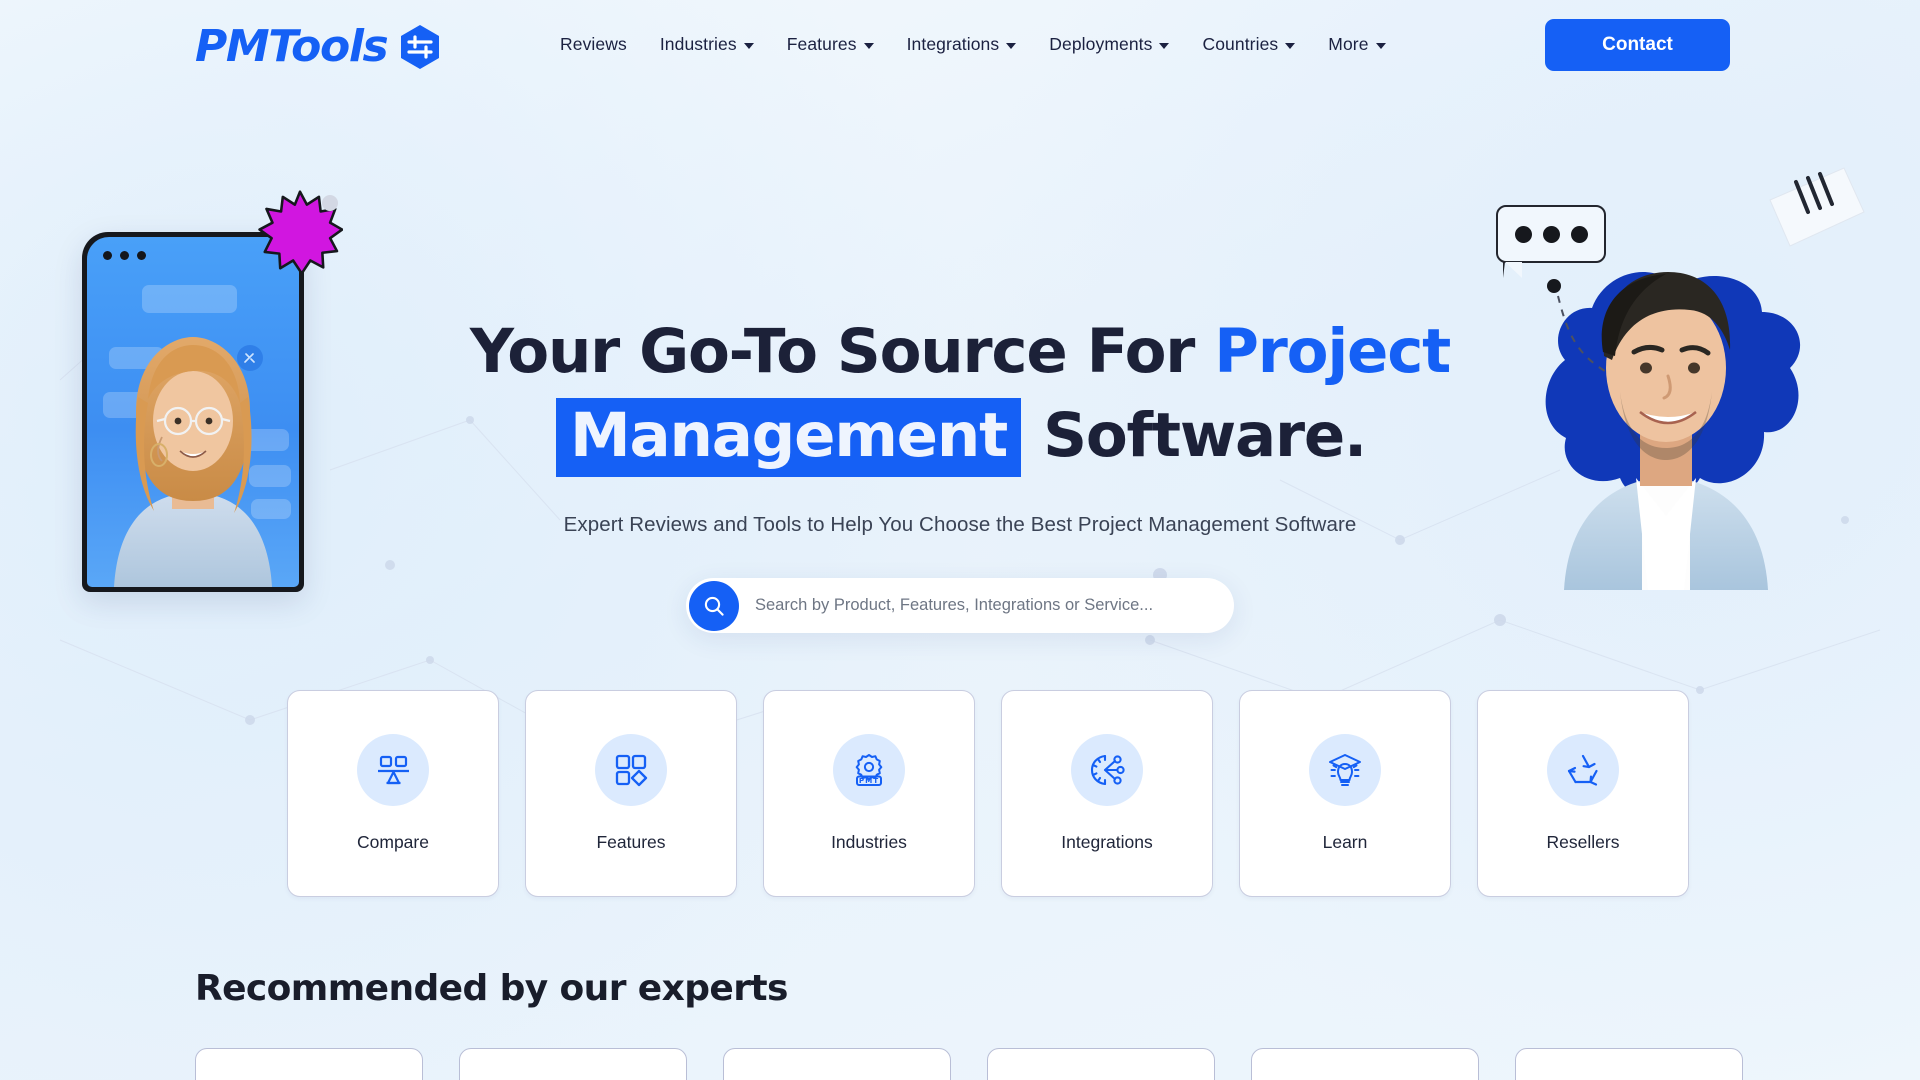  What do you see at coordinates (698, 44) in the screenshot?
I see `nav-label: Industries` at bounding box center [698, 44].